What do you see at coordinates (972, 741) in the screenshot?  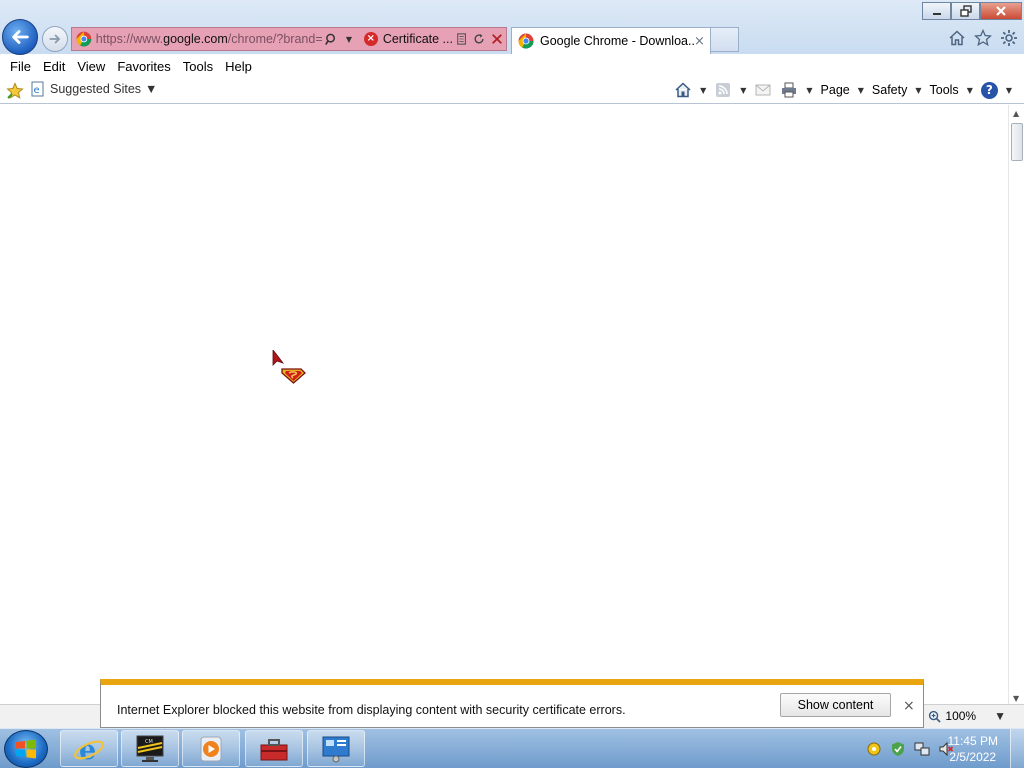 I see `clock-time: 11:45 PM` at bounding box center [972, 741].